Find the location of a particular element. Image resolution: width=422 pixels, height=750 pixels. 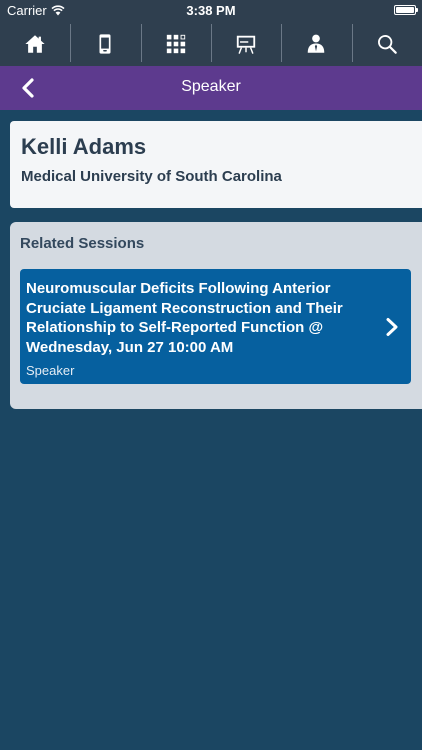

related-sessions-heading: Related Sessions is located at coordinates (82, 243).